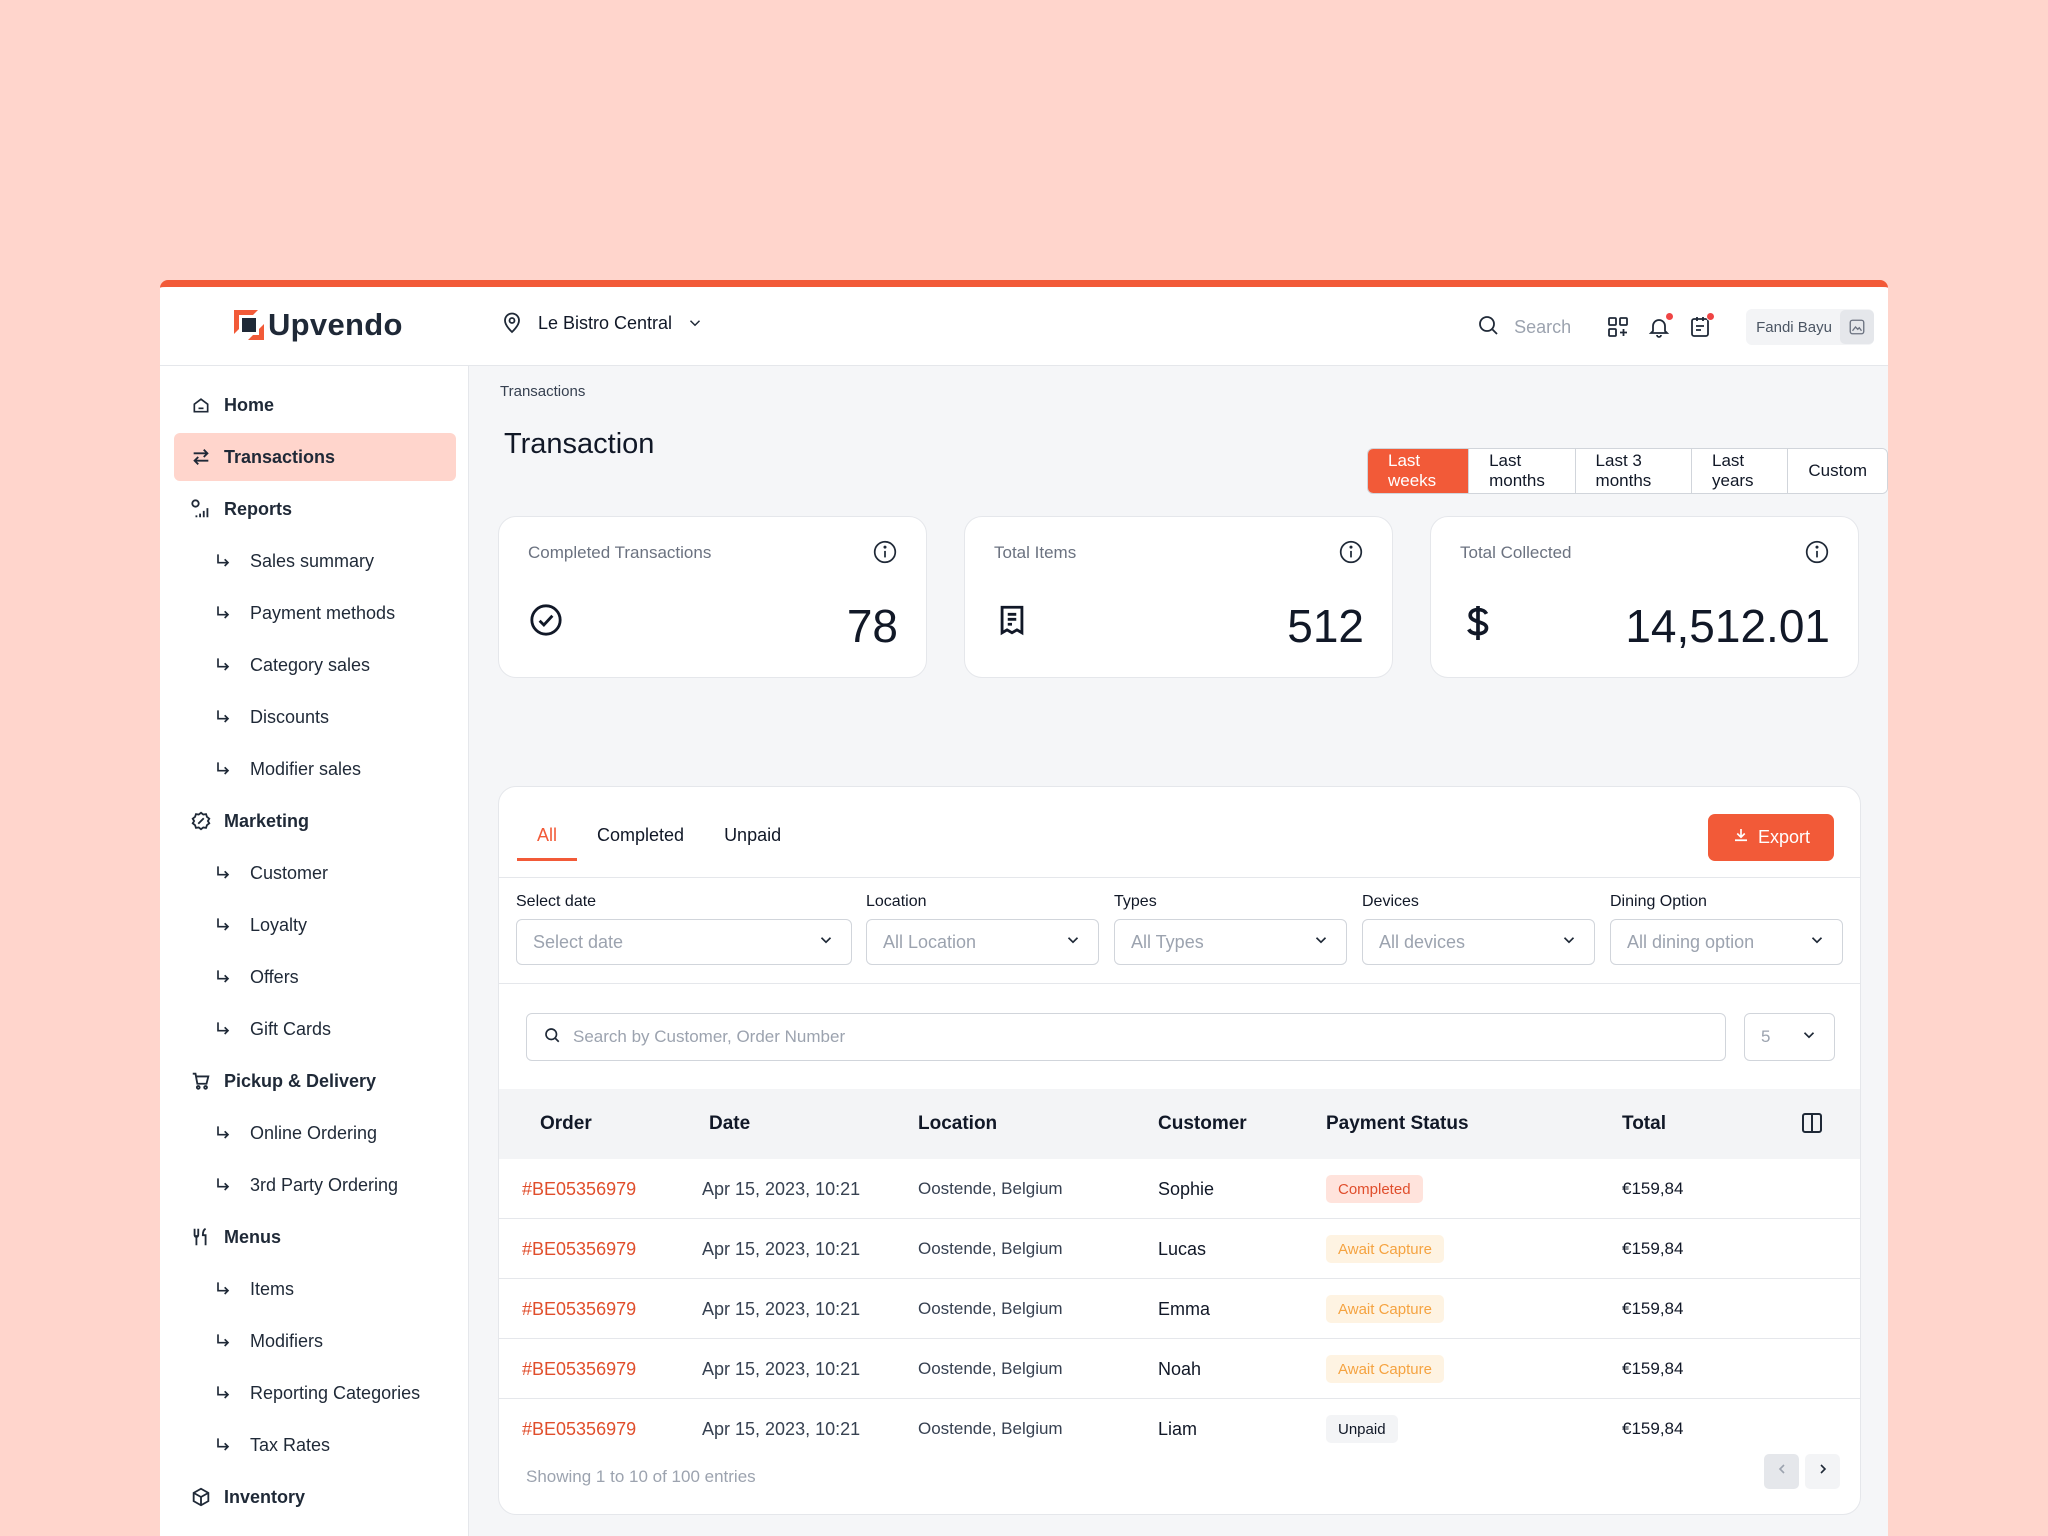 This screenshot has width=2048, height=1536. I want to click on sidebar-item-payment-methods: Payment methods, so click(315, 613).